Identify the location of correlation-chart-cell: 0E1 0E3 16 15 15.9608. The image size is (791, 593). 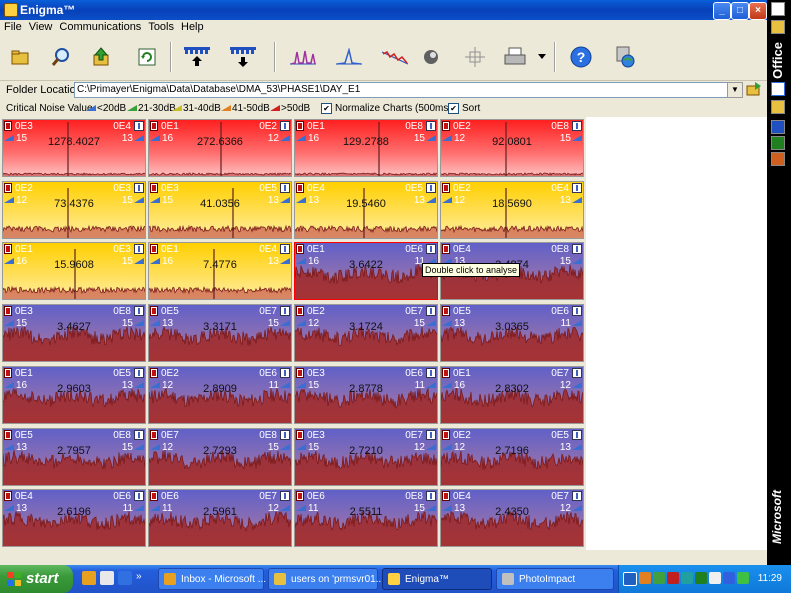
(74, 271).